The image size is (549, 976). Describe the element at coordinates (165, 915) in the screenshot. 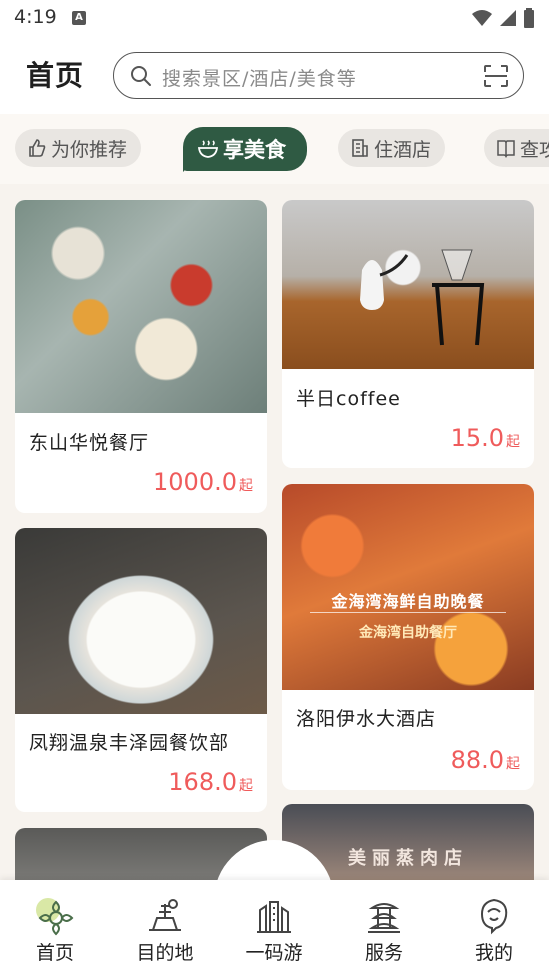

I see `destination-icon` at that location.